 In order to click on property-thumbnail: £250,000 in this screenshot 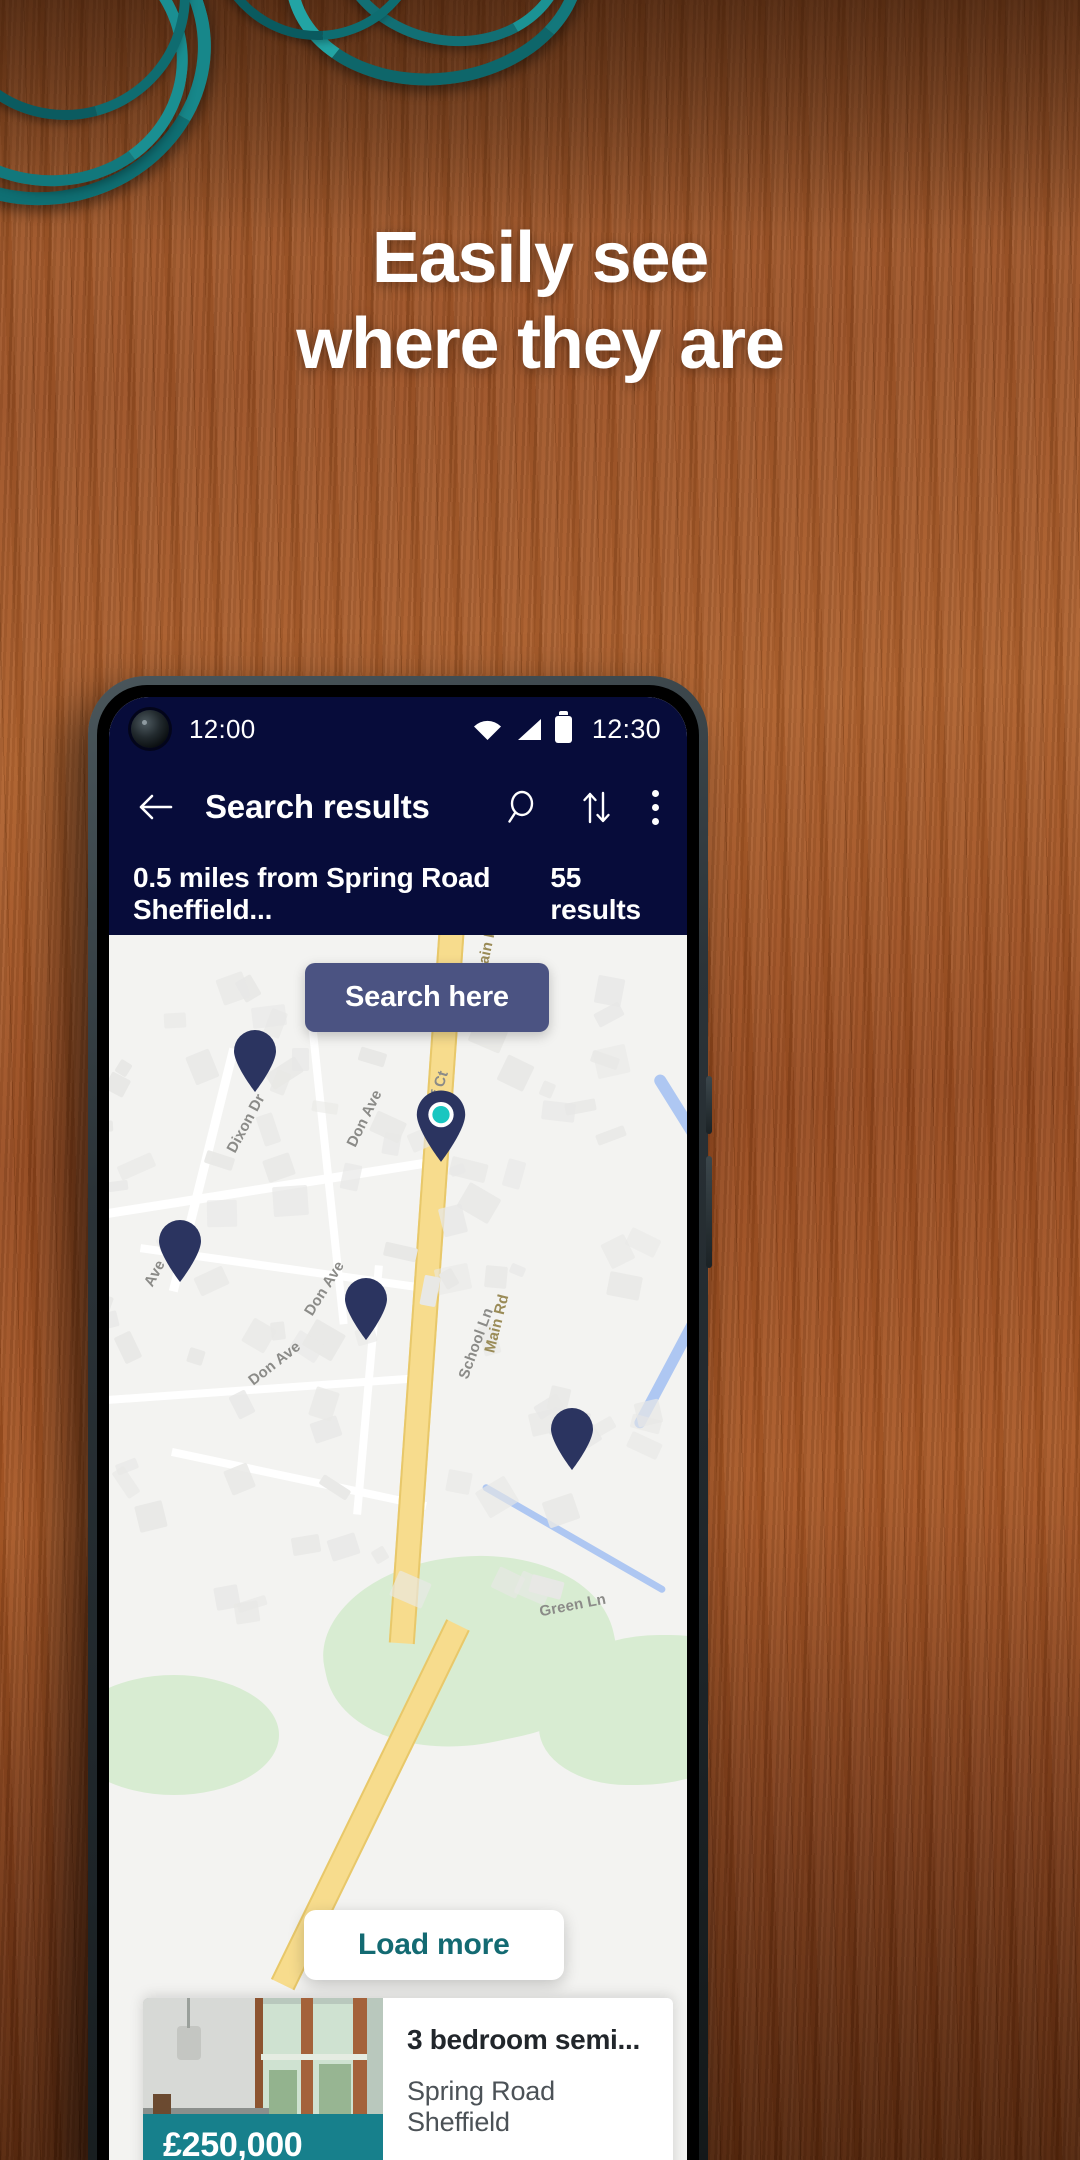, I will do `click(263, 2079)`.